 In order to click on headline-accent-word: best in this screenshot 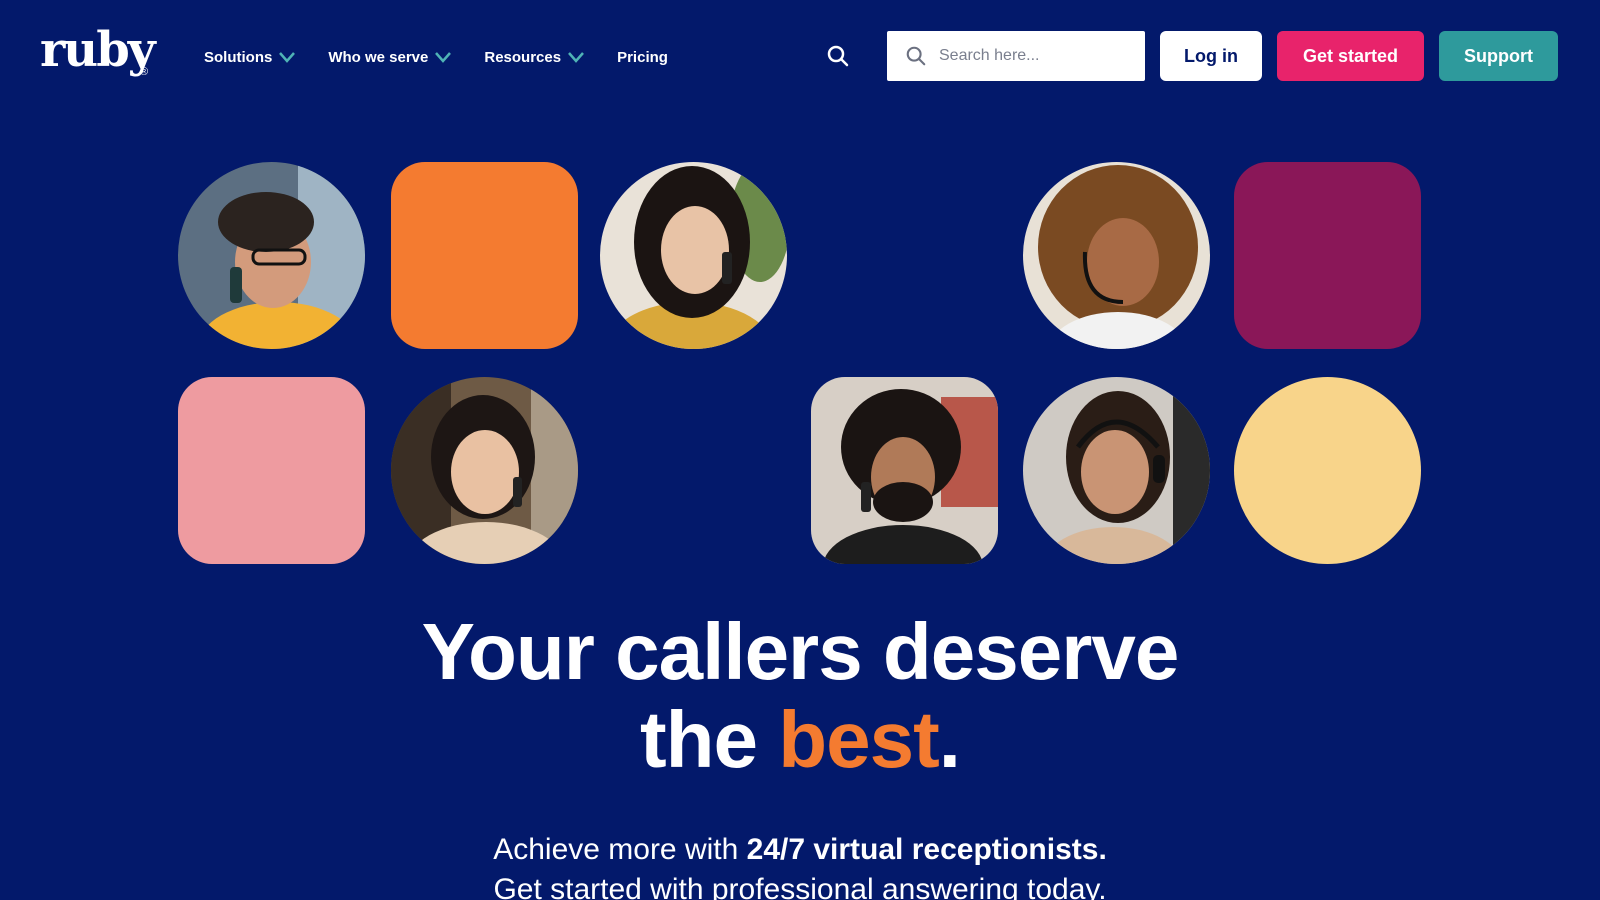, I will do `click(858, 739)`.